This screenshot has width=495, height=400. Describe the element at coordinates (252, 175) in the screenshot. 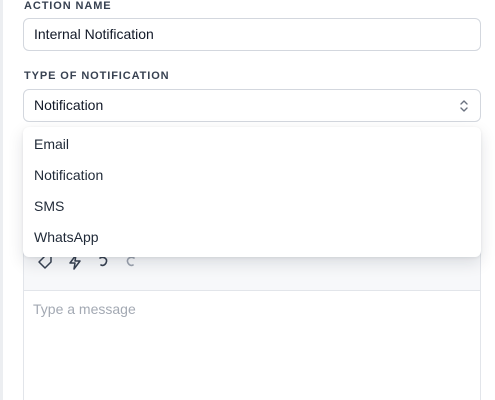

I see `option-notification: Notification` at that location.